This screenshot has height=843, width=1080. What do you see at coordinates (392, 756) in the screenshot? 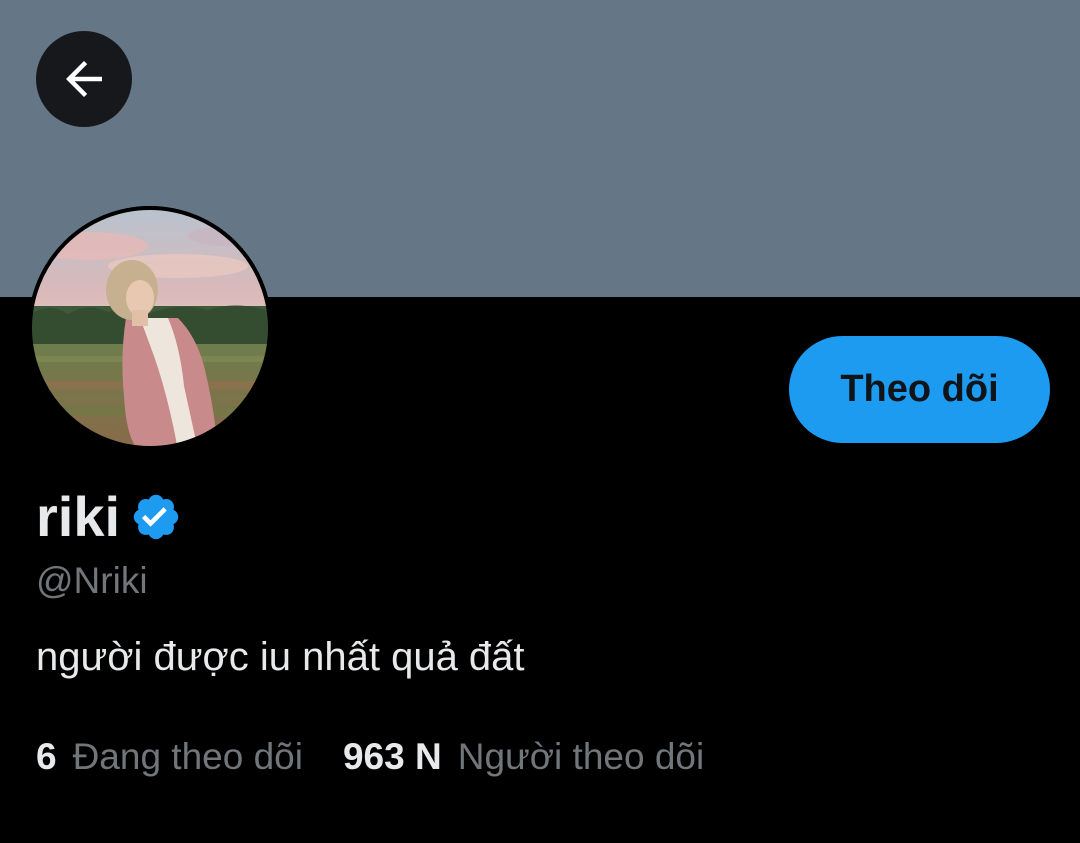
I see `followers-count: 963 N` at bounding box center [392, 756].